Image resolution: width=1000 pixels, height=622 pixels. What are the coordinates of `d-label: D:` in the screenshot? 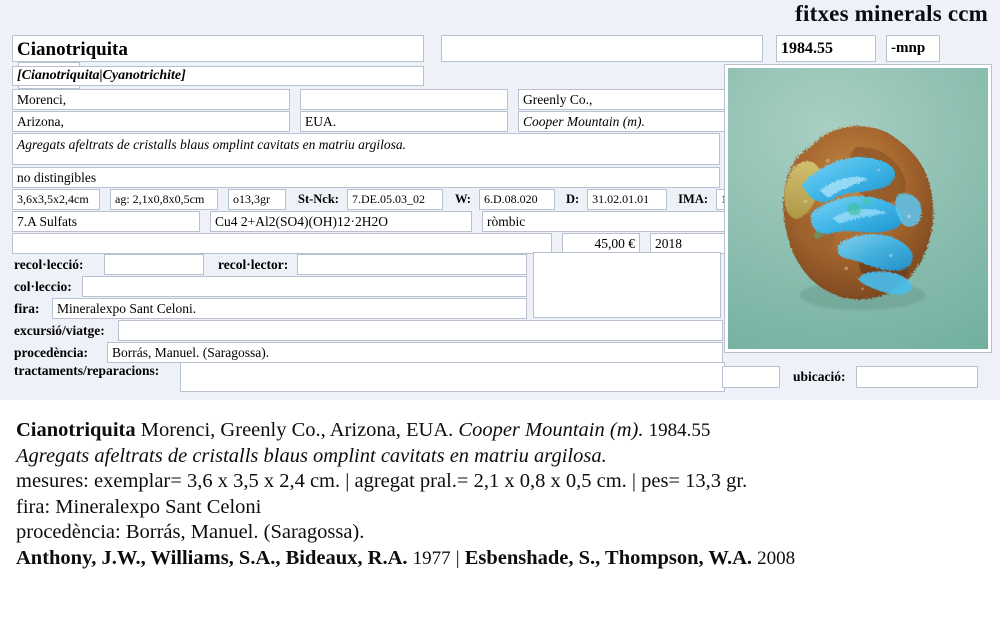 It's located at (572, 199).